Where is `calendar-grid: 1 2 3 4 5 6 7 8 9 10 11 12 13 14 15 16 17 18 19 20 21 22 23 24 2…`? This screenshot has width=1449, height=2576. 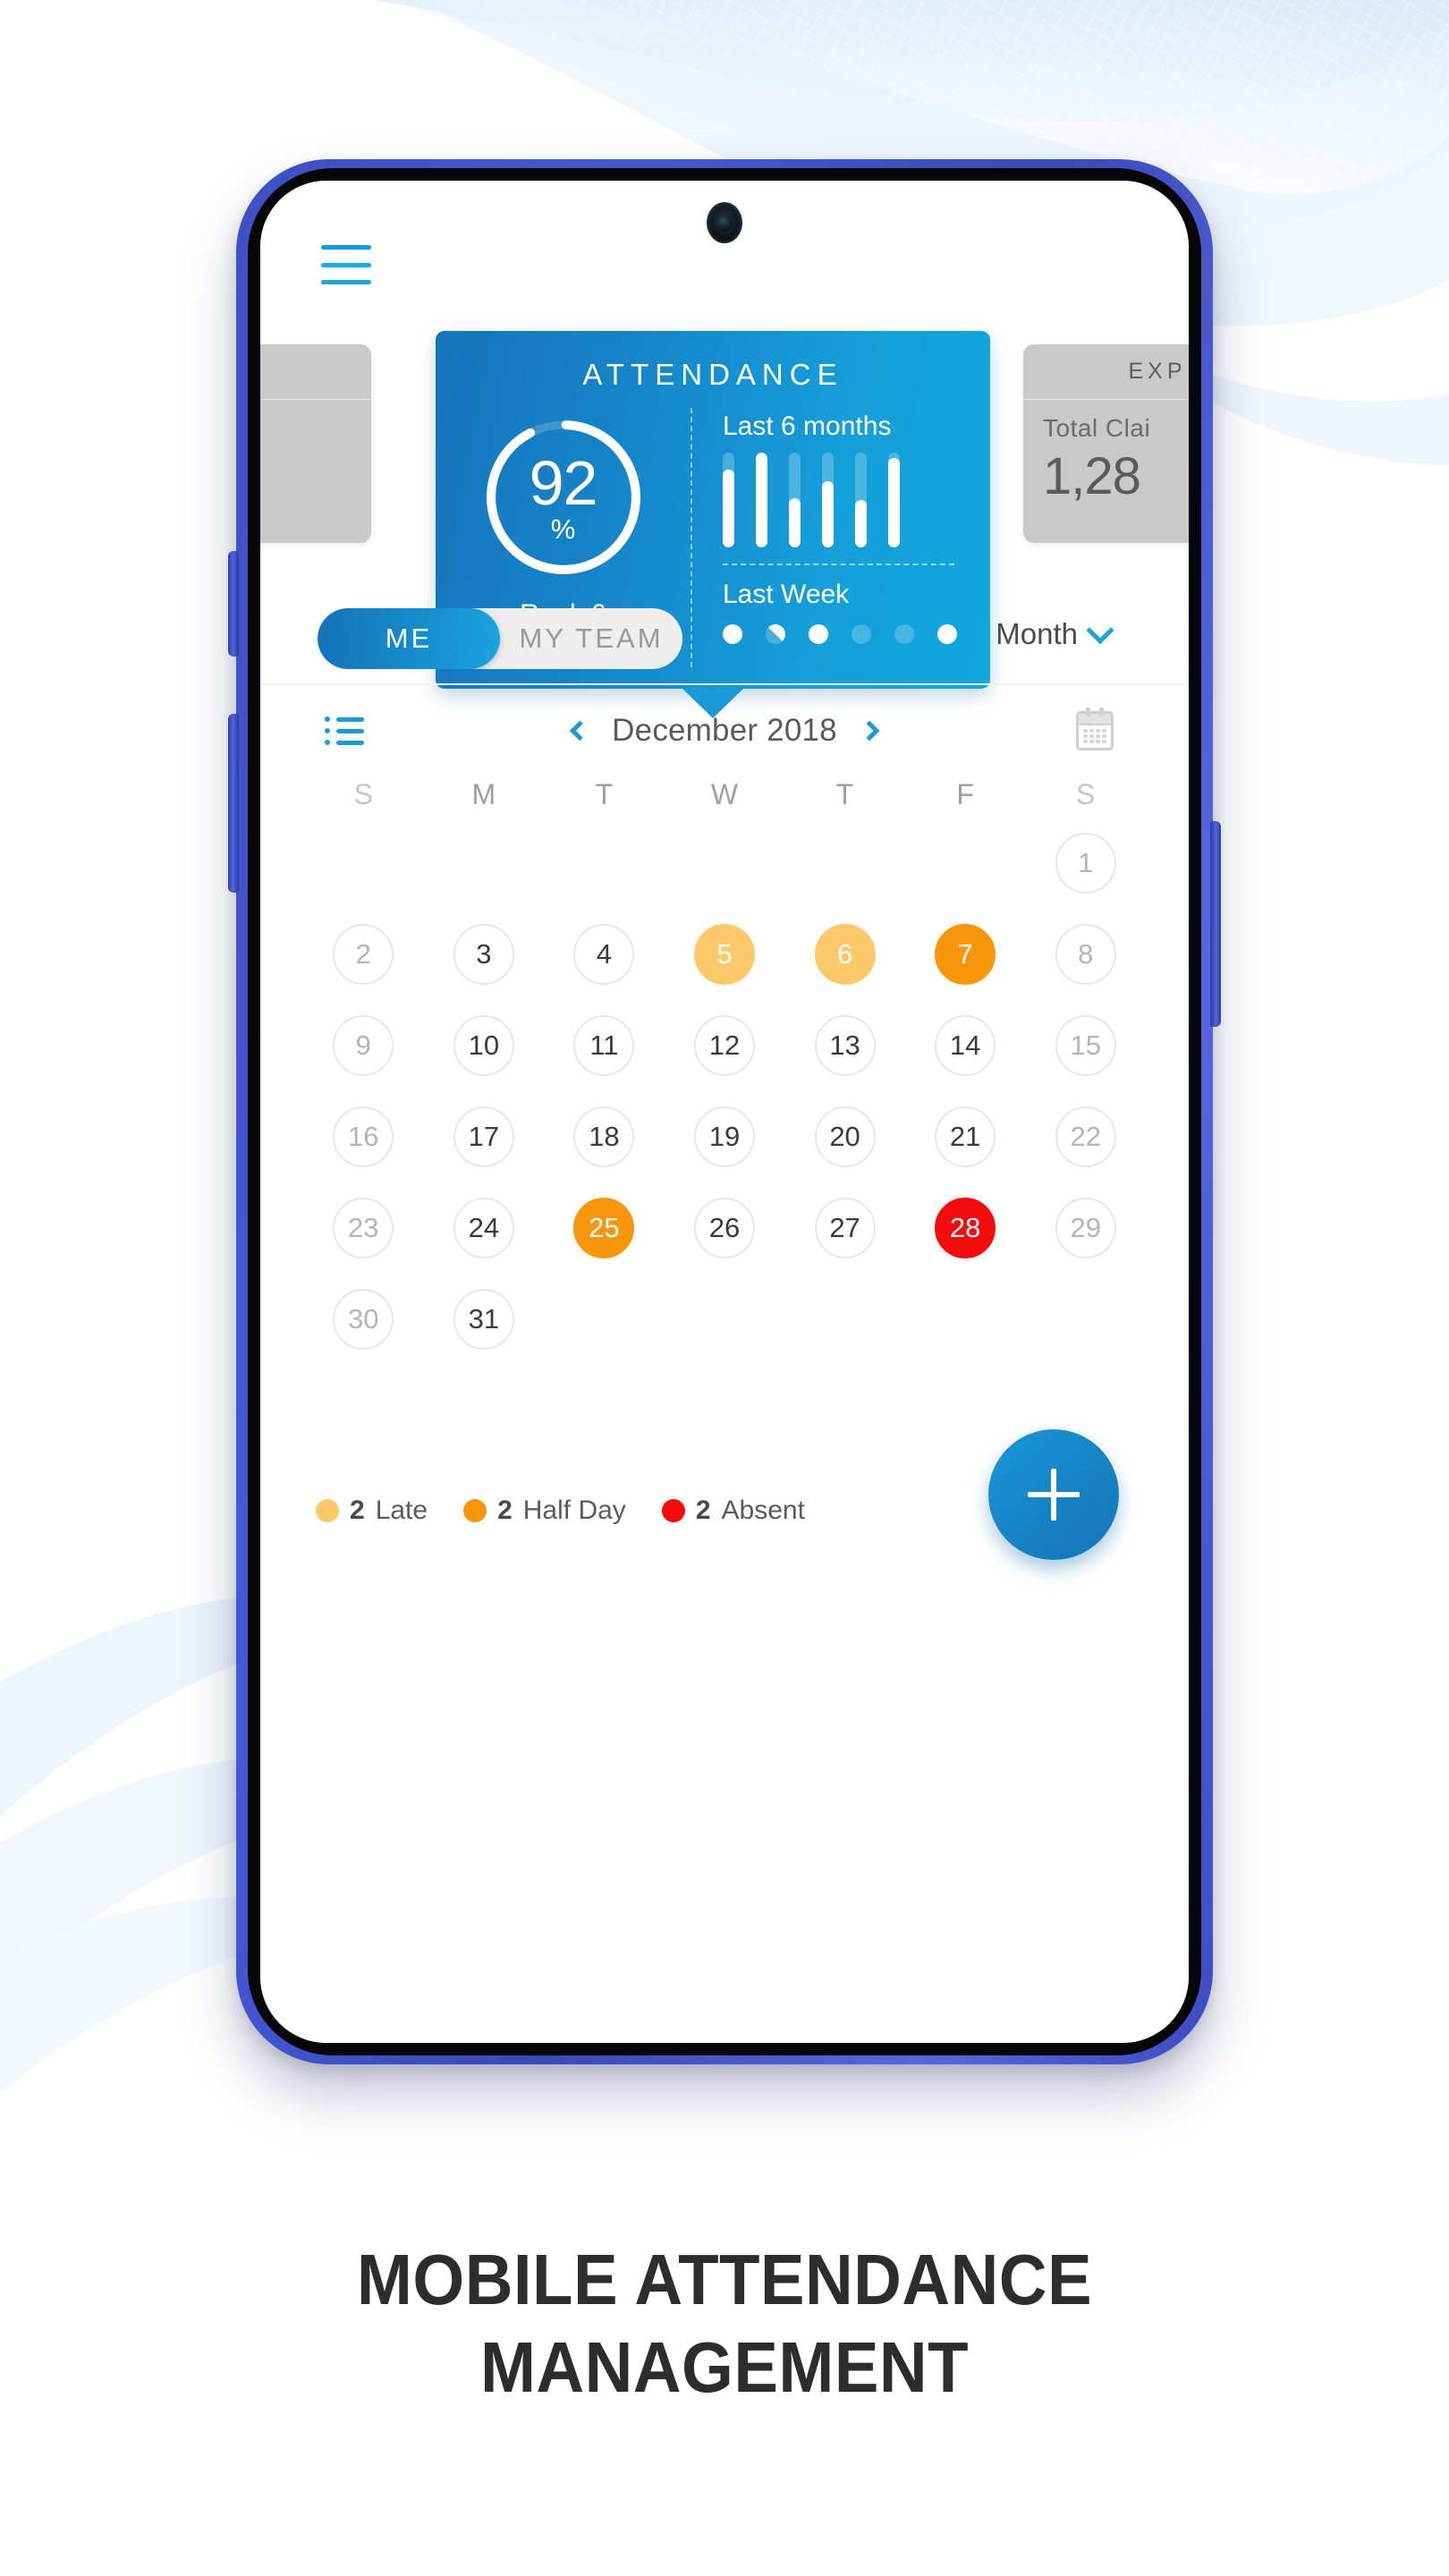
calendar-grid: 1 2 3 4 5 6 7 8 9 10 11 12 13 14 15 16 17 18 19 20 21 22 23 24 2… is located at coordinates (724, 1091).